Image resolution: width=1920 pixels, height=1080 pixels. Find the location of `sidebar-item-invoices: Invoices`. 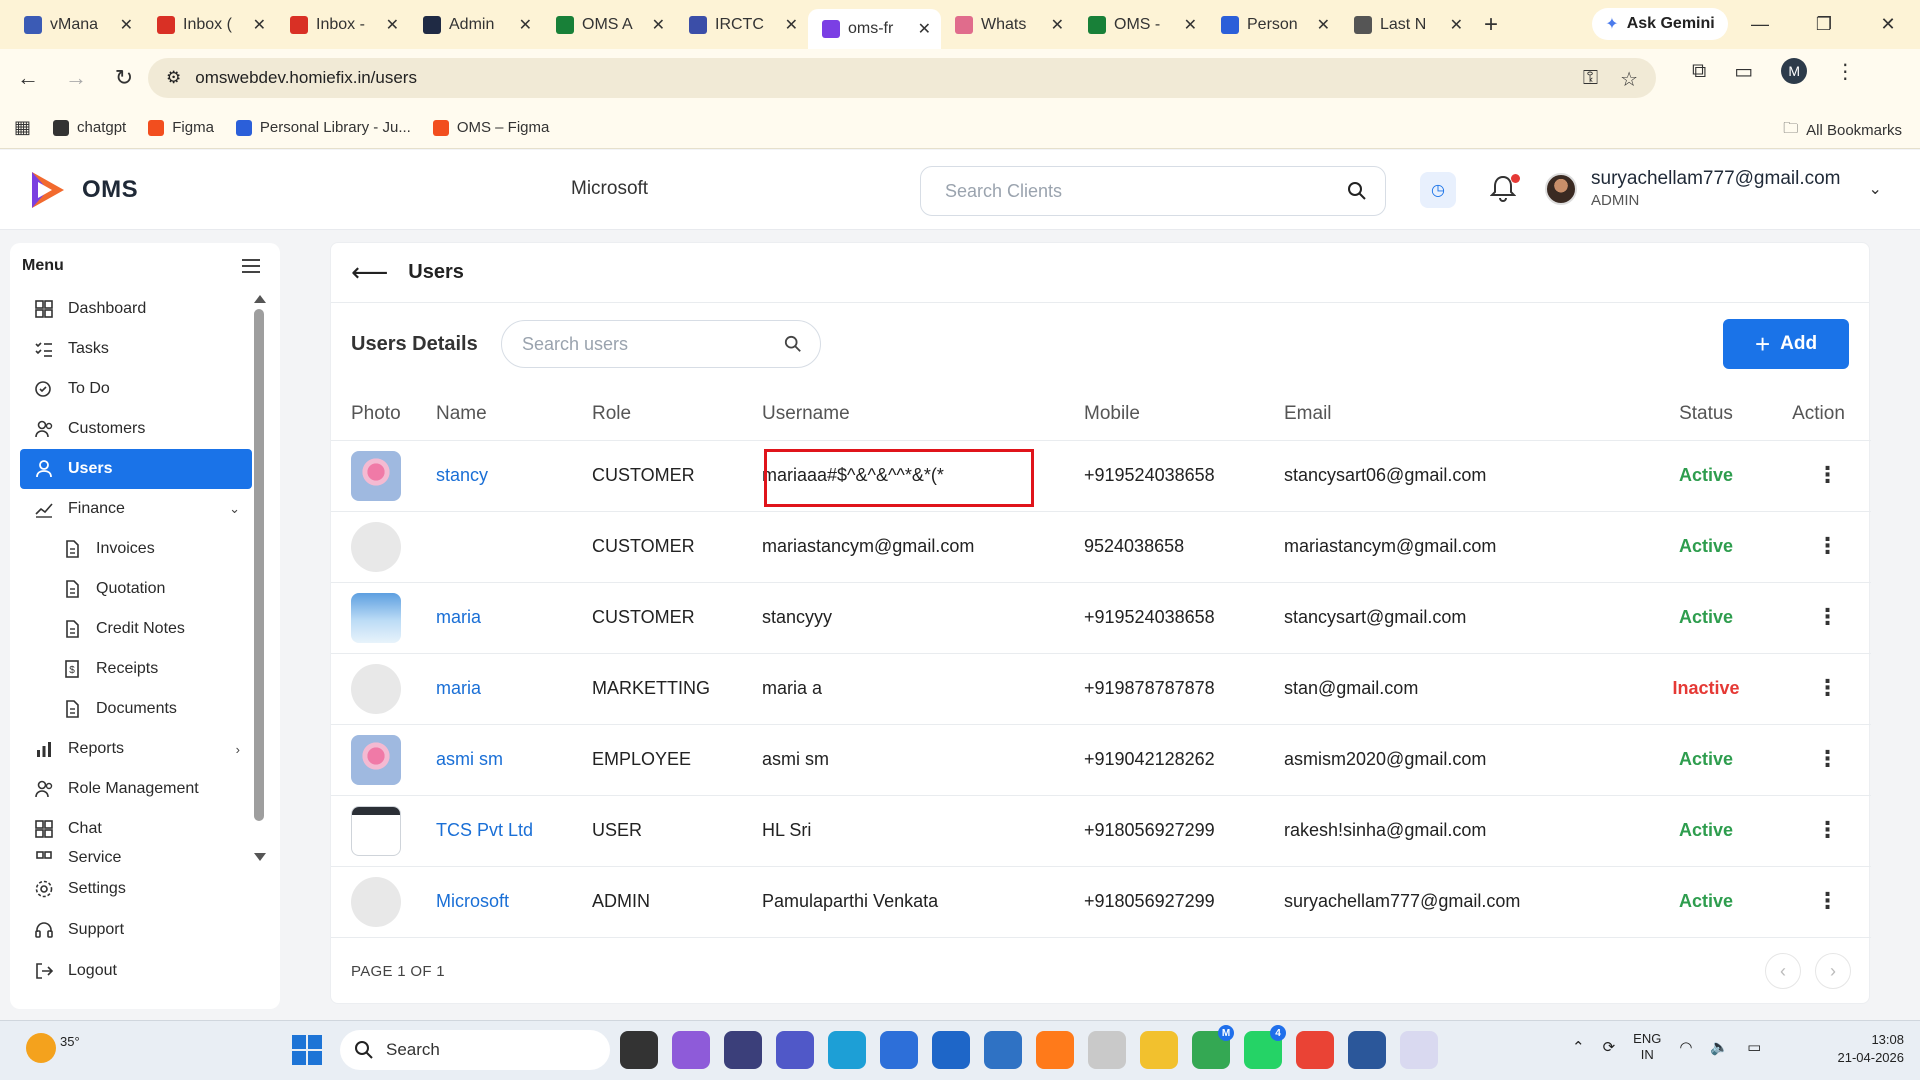

sidebar-item-invoices: Invoices is located at coordinates (136, 549).